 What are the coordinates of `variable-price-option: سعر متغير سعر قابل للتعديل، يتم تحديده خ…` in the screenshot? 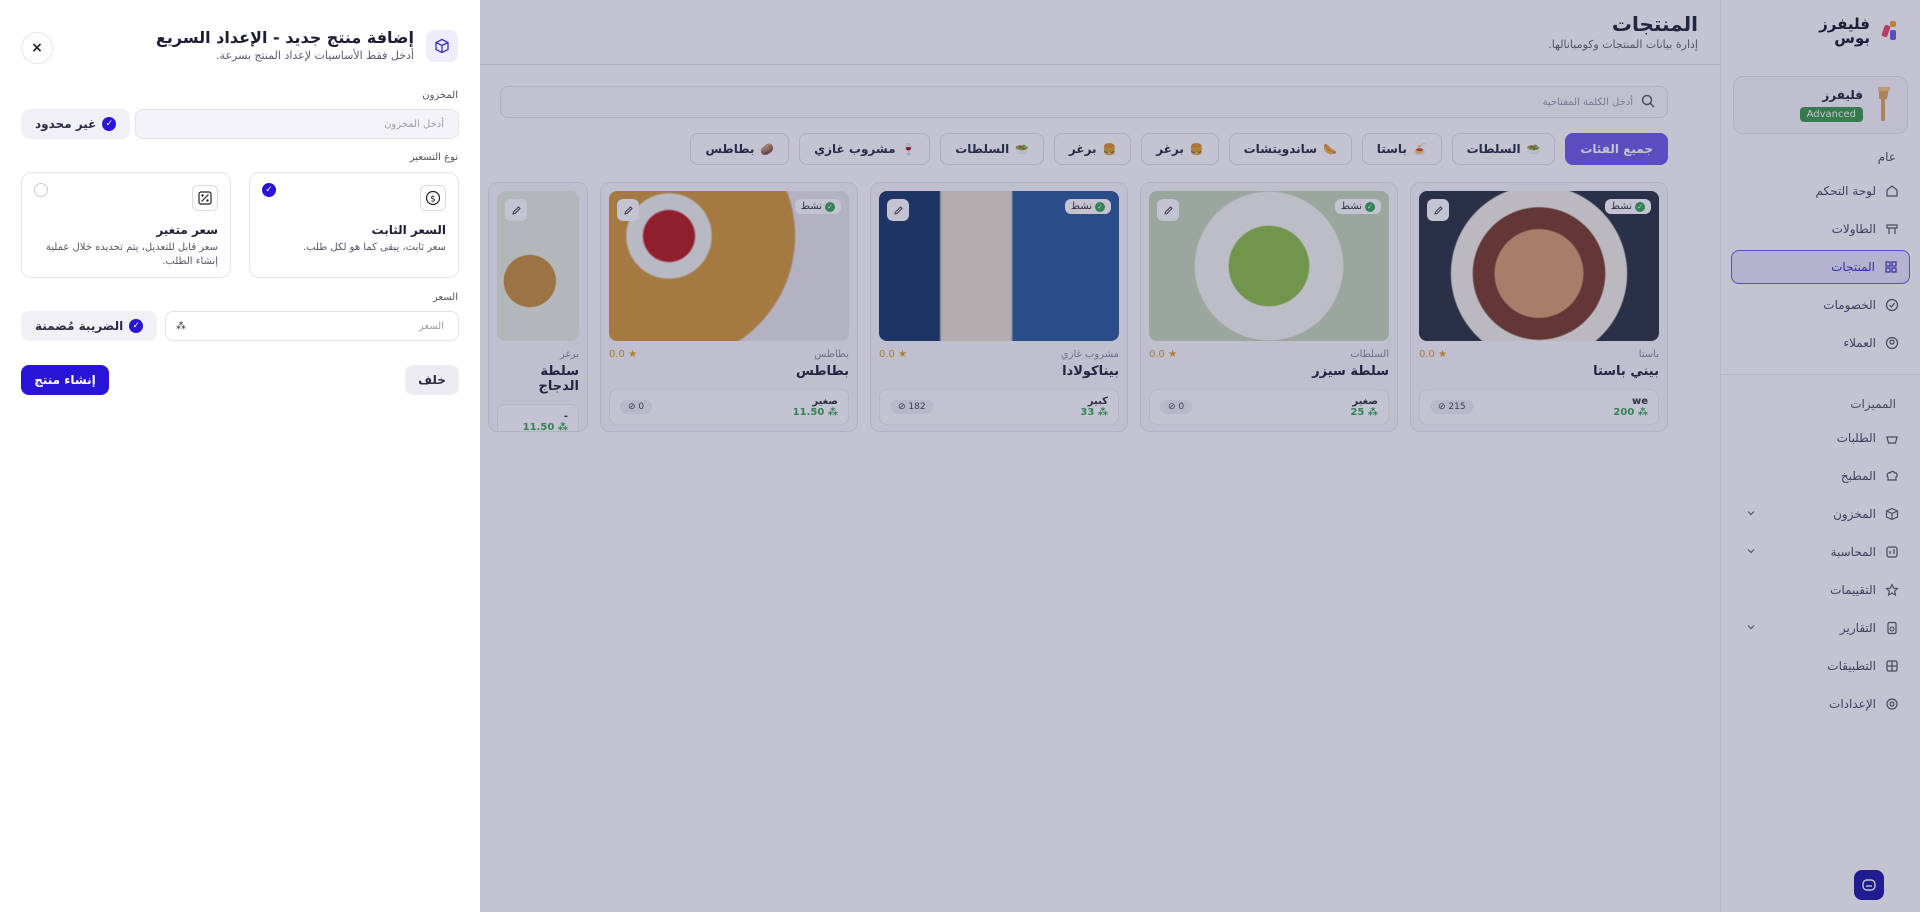 It's located at (126, 225).